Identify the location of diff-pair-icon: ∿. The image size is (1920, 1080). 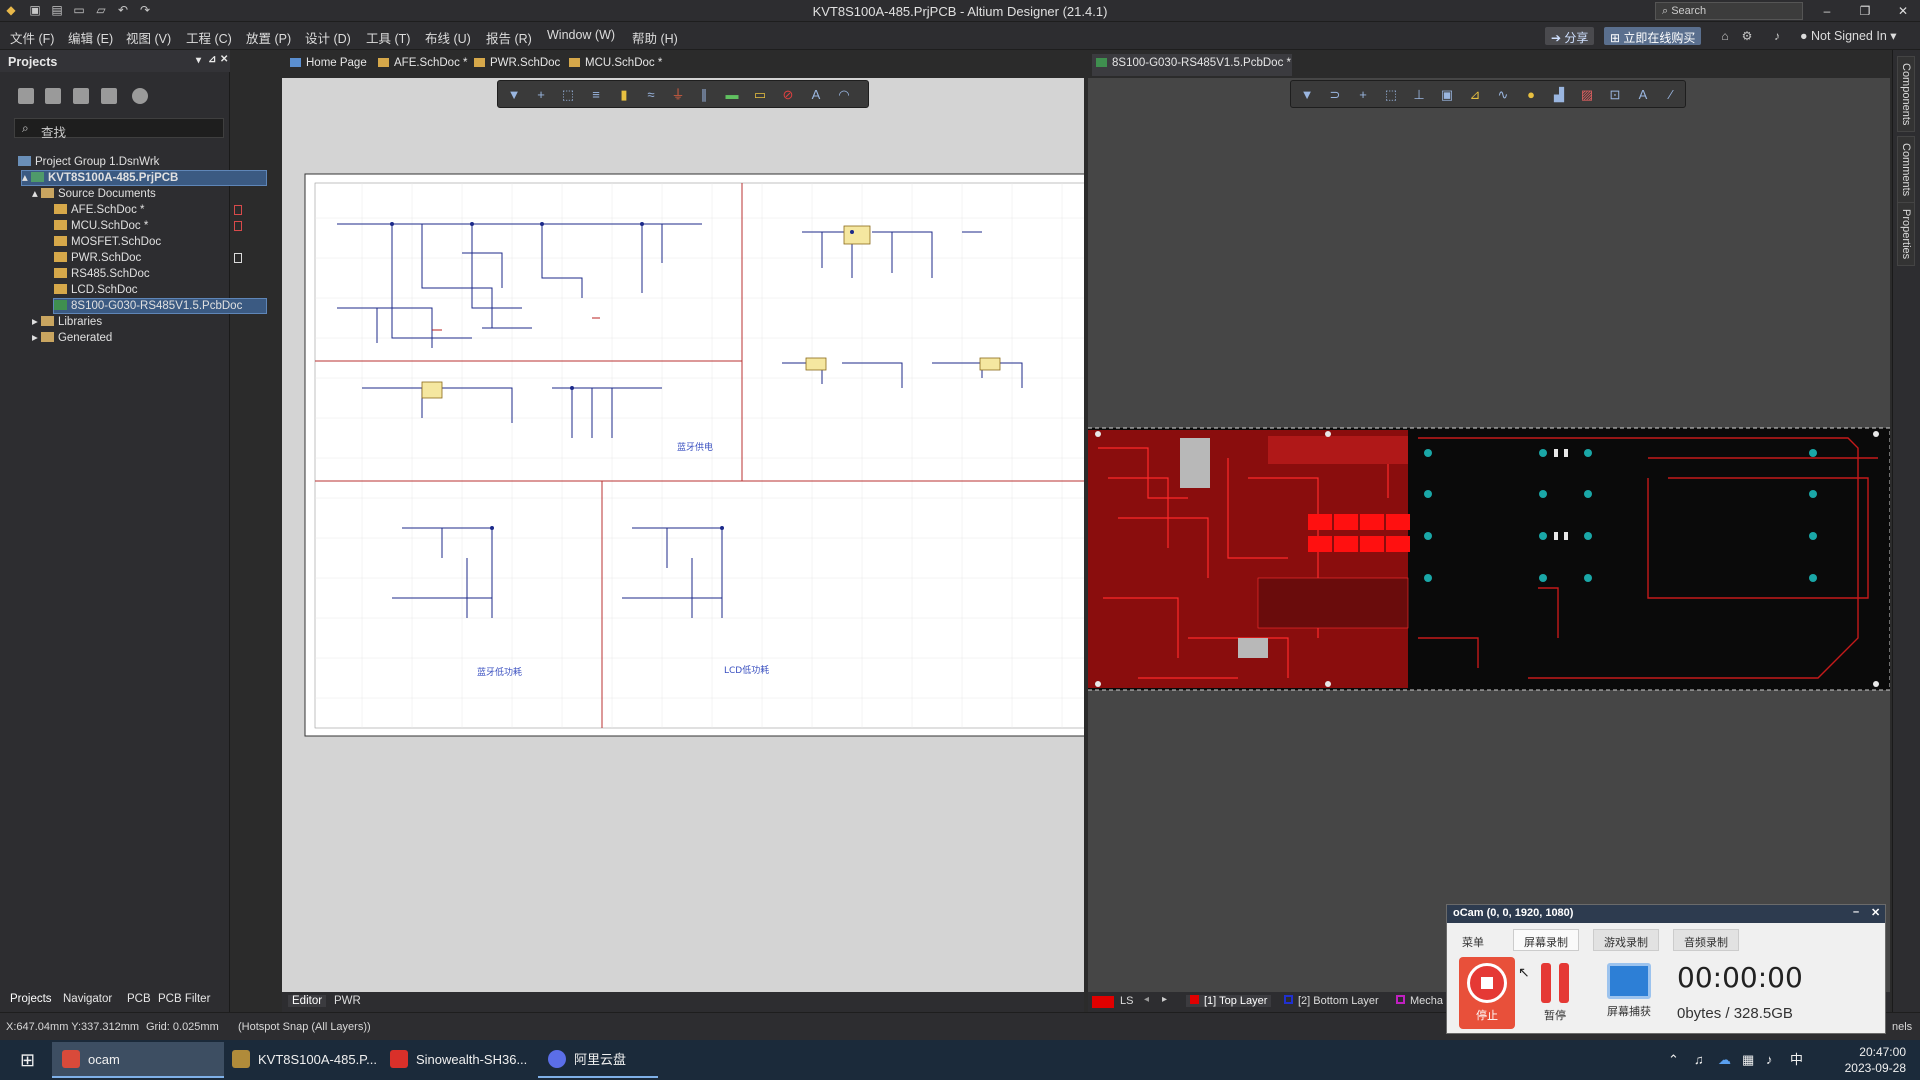
(1503, 95).